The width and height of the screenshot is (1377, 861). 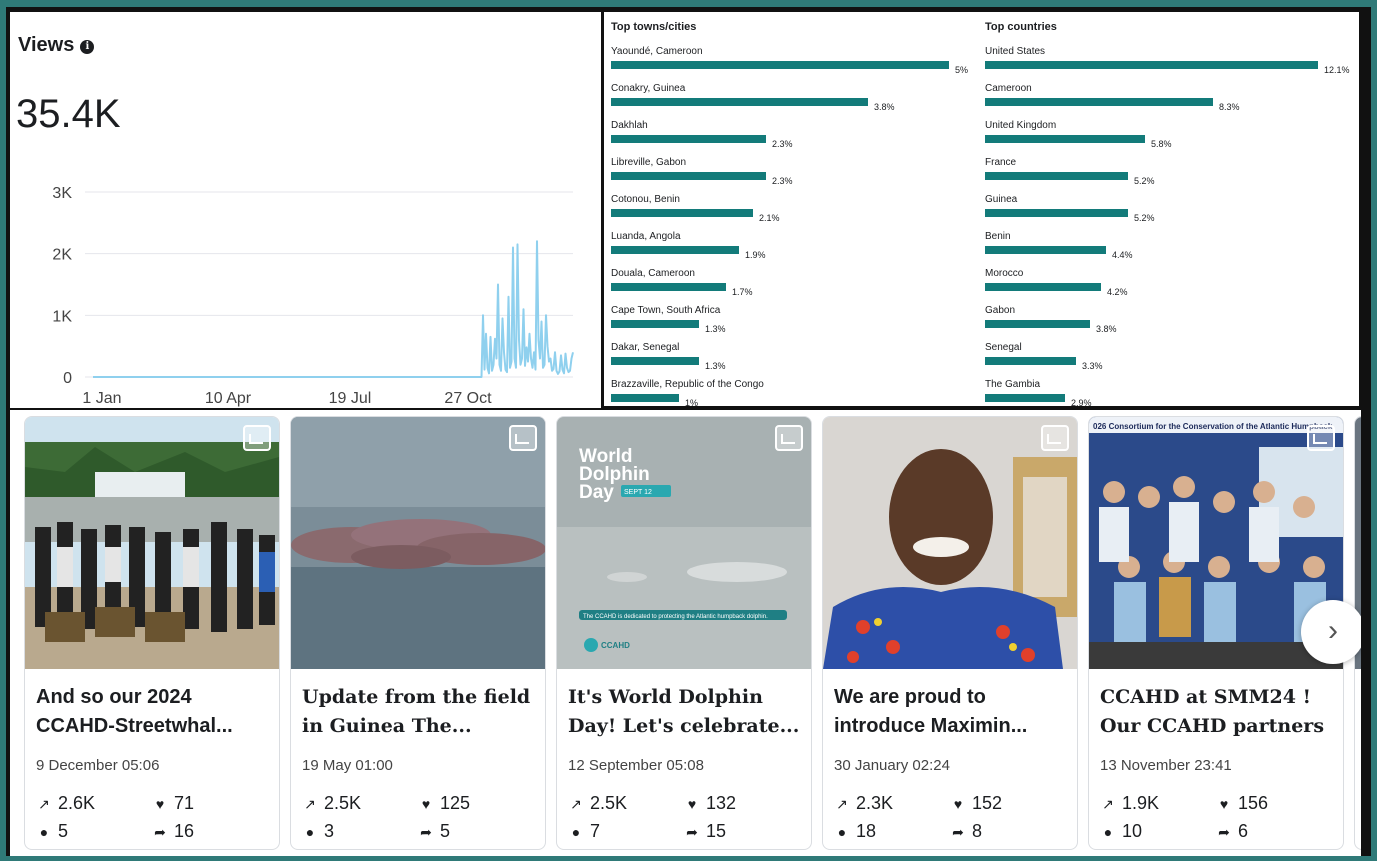 I want to click on geo-row: Gabon 3.8%, so click(x=1172, y=323).